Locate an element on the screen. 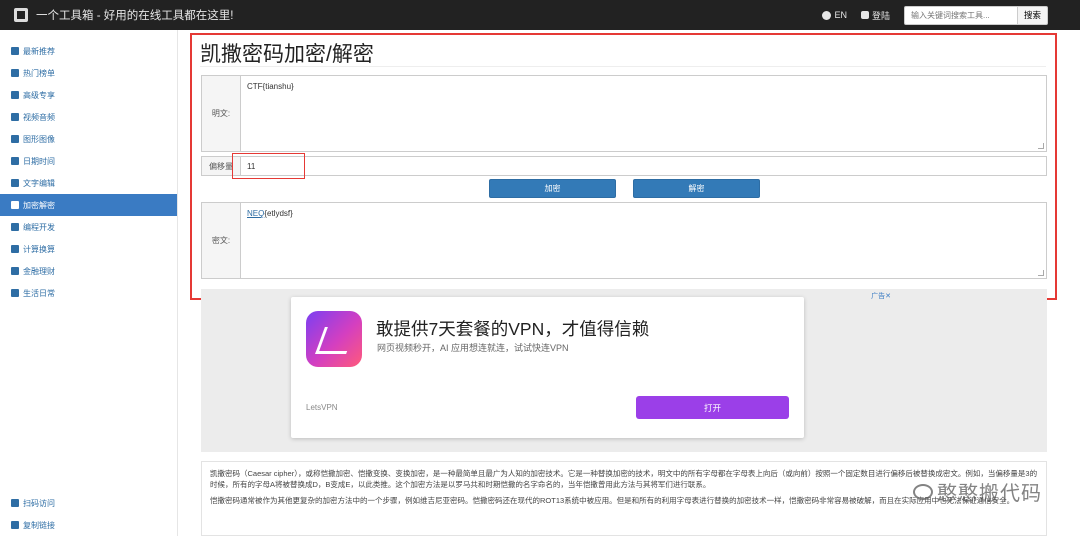 Image resolution: width=1080 pixels, height=536 pixels. watermark: 憨憨搬代码 is located at coordinates (977, 491).